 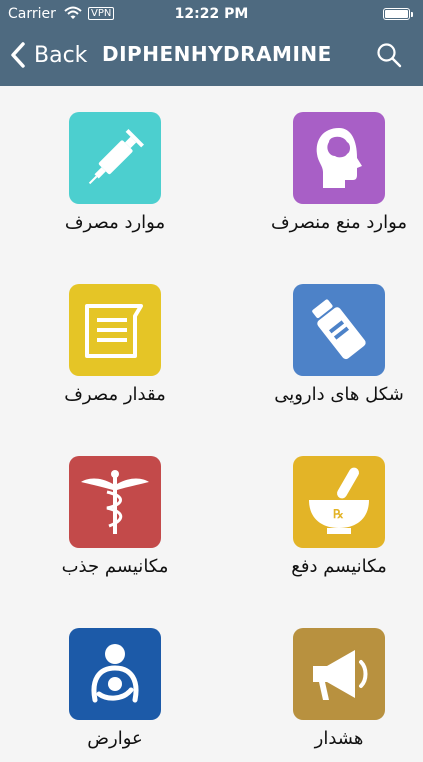 What do you see at coordinates (339, 158) in the screenshot?
I see `head-brain-icon` at bounding box center [339, 158].